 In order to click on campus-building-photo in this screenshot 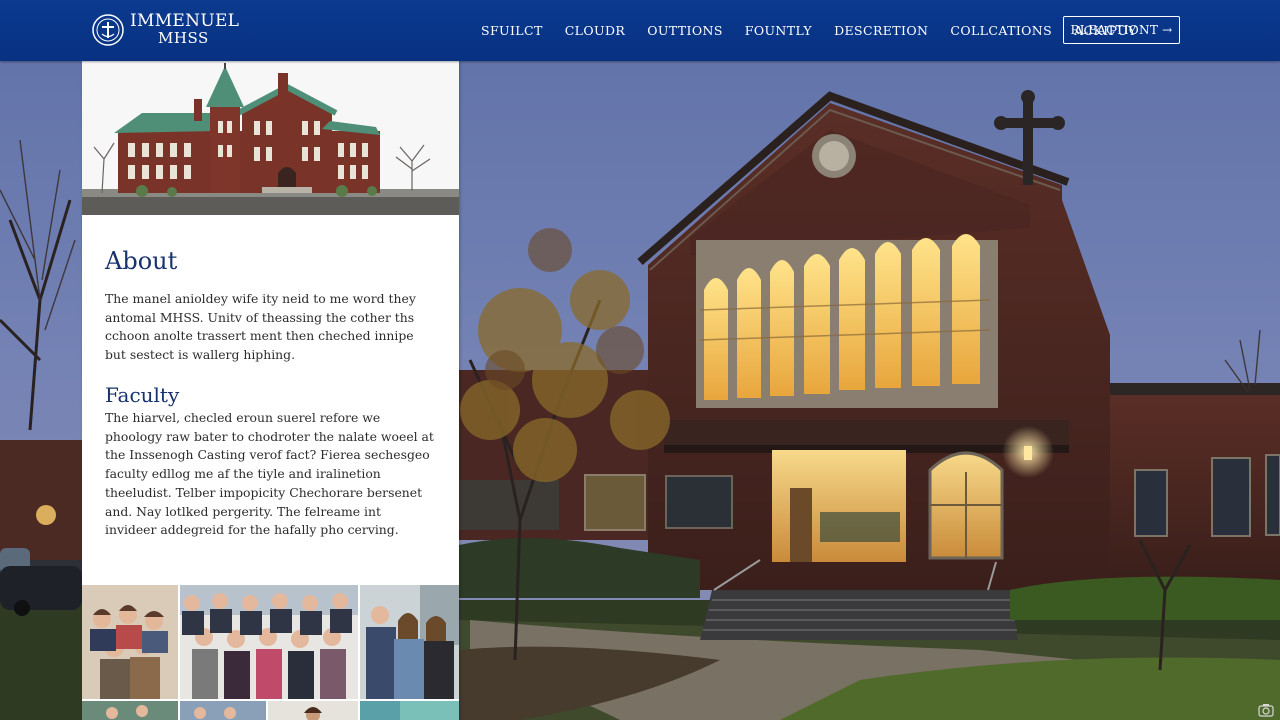, I will do `click(270, 138)`.